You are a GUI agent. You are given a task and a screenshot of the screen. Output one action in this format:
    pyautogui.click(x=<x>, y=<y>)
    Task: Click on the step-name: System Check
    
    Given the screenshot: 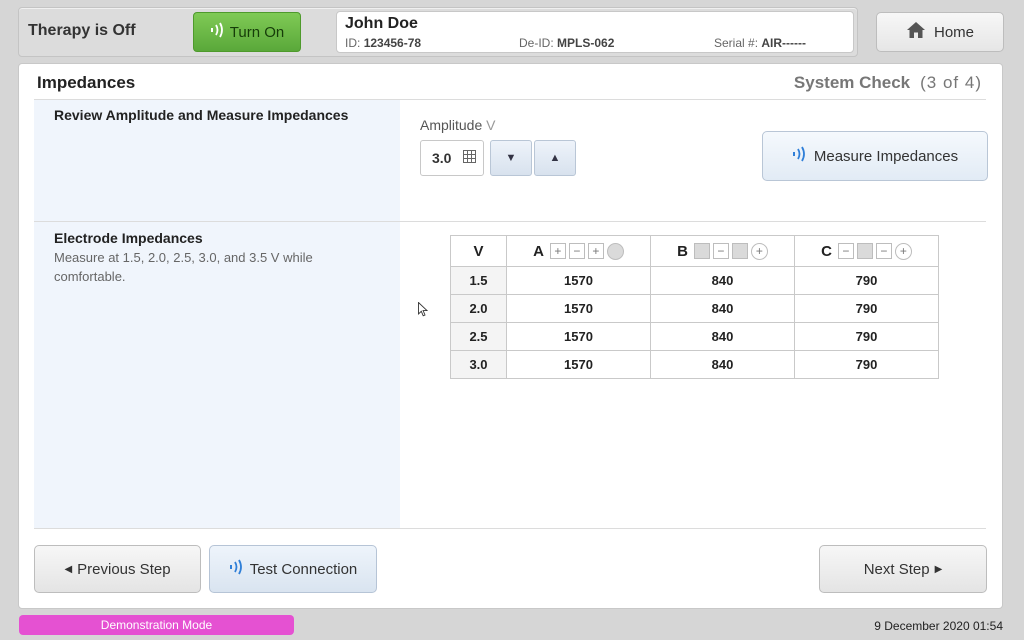 What is the action you would take?
    pyautogui.click(x=852, y=82)
    